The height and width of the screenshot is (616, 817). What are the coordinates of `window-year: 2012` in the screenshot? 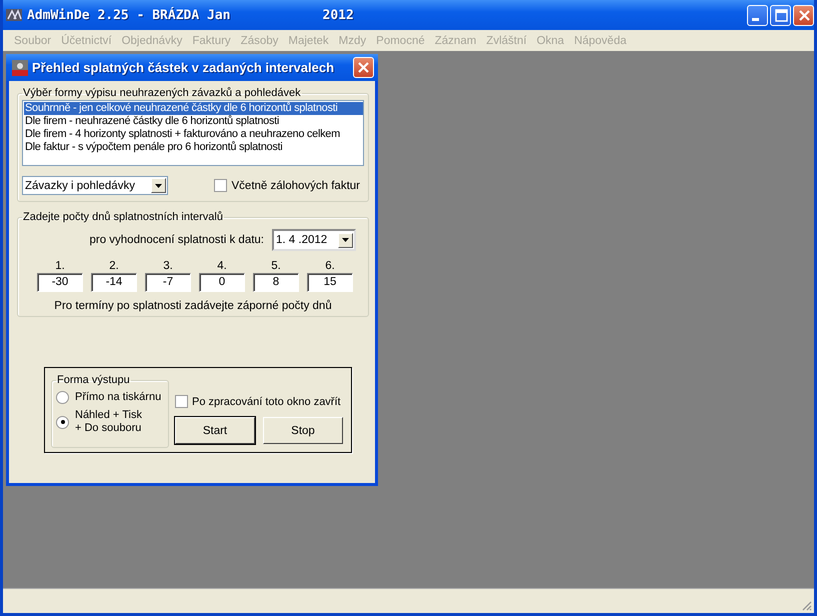 It's located at (338, 15).